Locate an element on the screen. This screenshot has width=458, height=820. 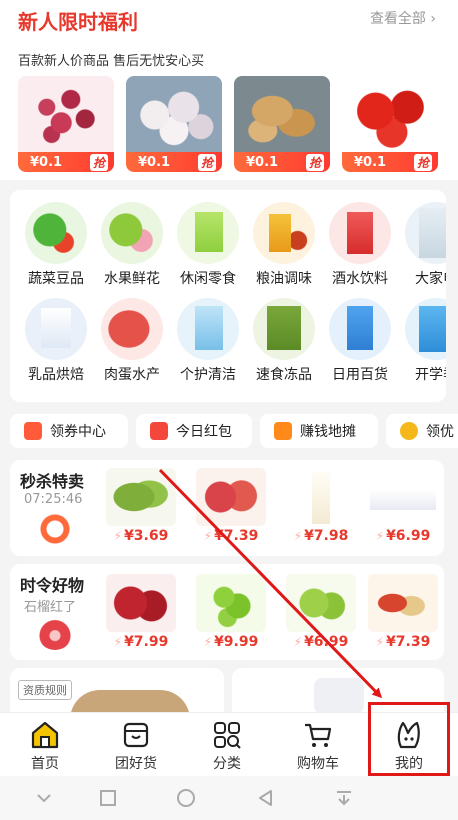
oil-icon is located at coordinates (284, 233).